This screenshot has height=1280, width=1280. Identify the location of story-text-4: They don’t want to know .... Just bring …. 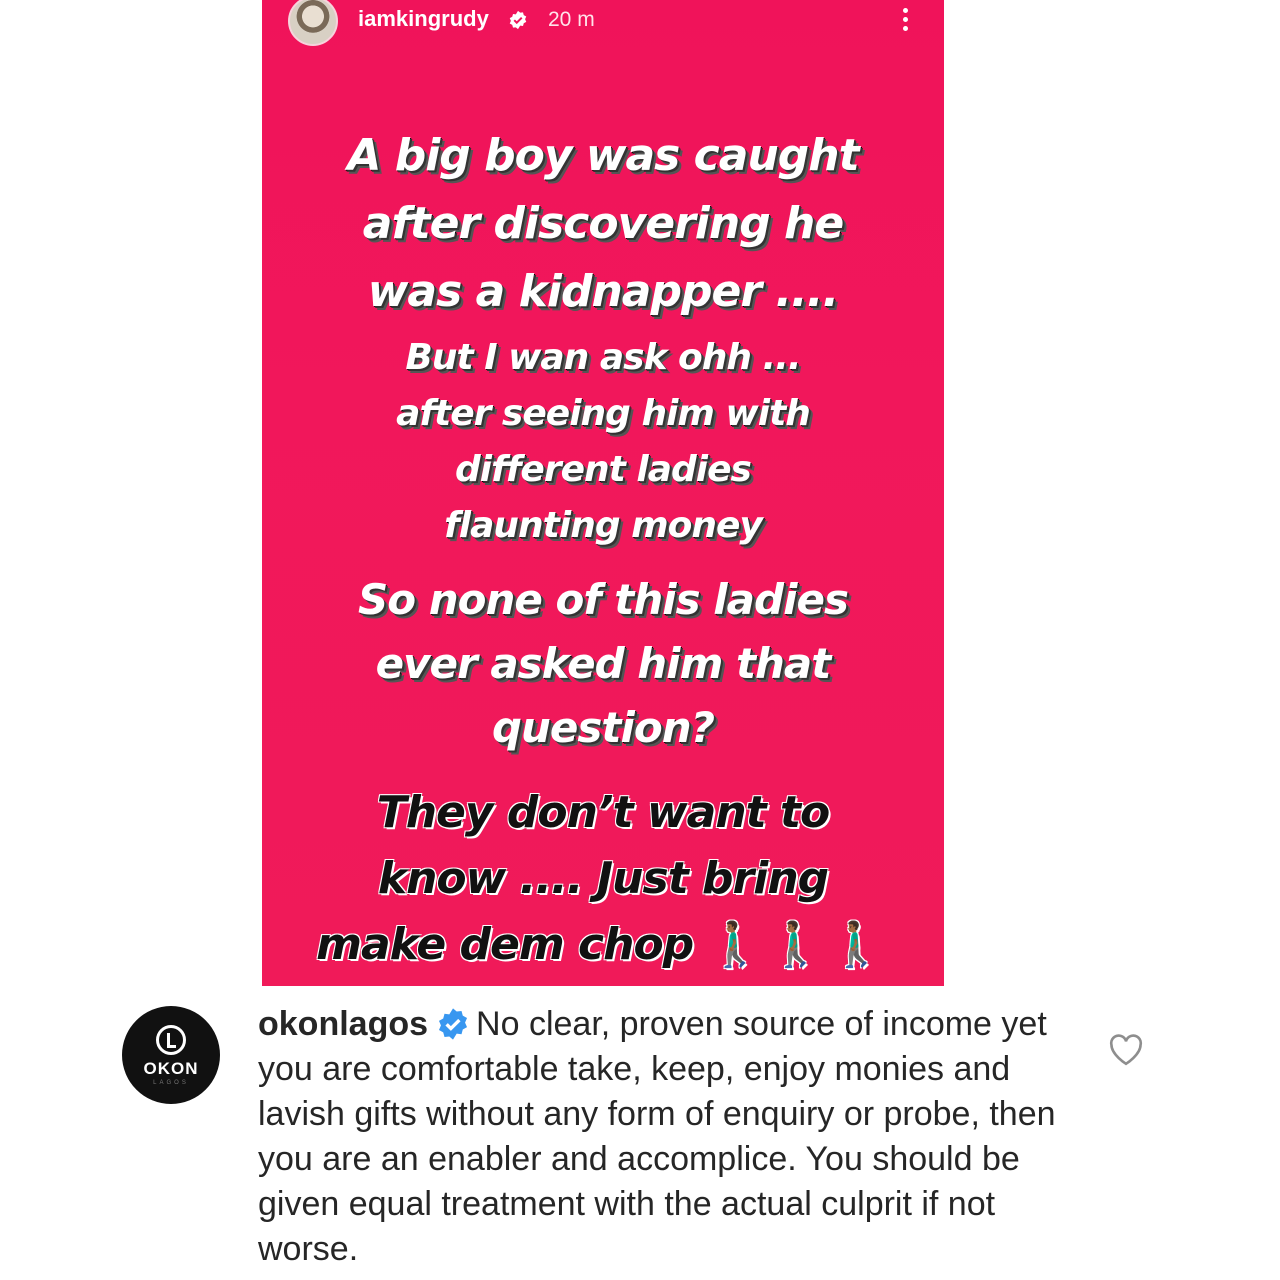
(603, 879).